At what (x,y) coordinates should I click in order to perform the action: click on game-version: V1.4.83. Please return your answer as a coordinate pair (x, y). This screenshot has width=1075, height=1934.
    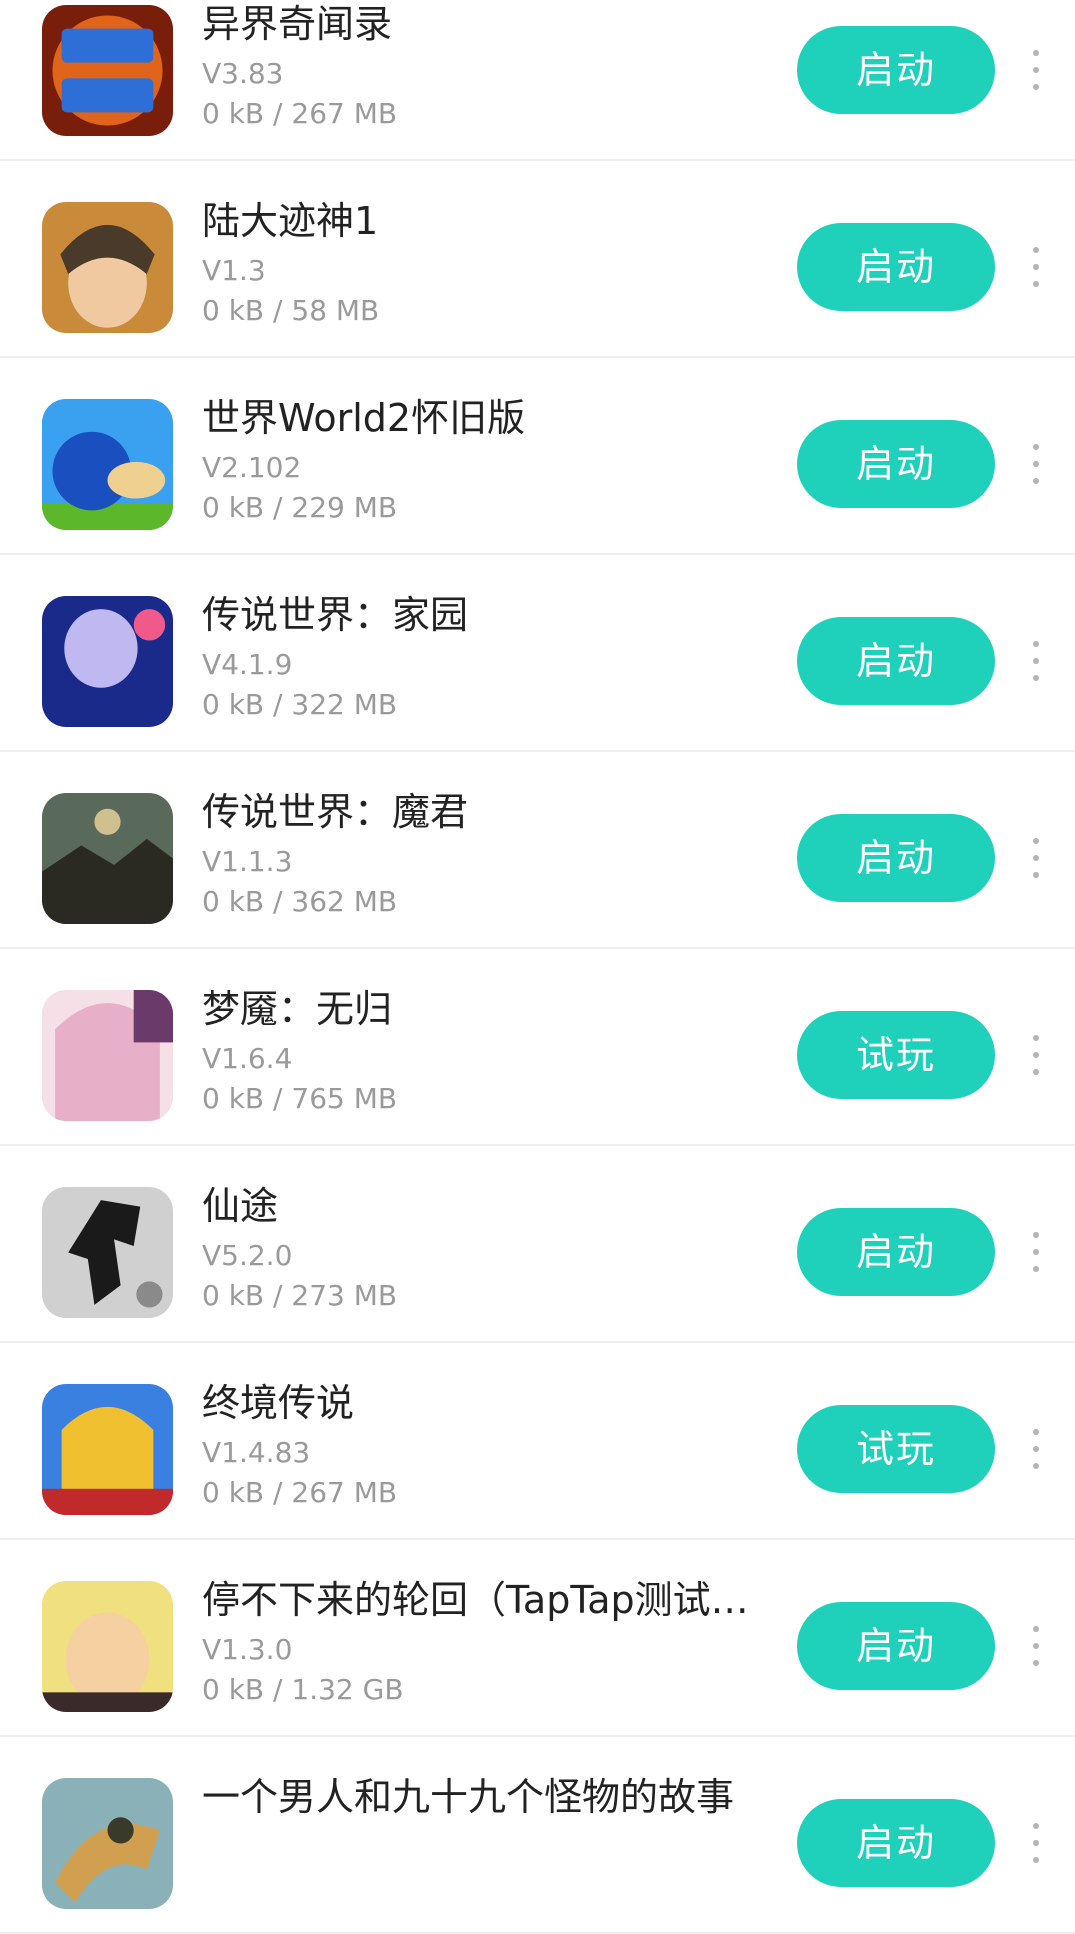
    Looking at the image, I should click on (256, 1452).